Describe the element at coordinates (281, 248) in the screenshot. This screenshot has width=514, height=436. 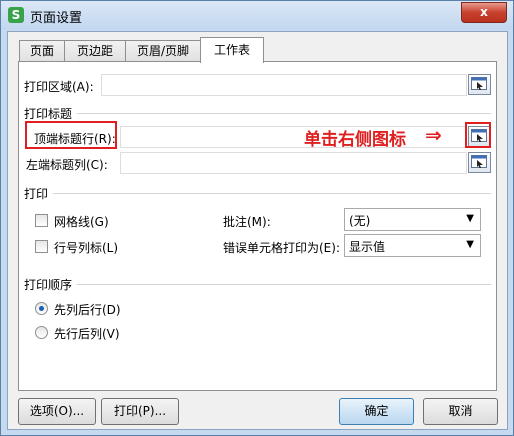
I see `errors-label: 错误单元格打印为(E):` at that location.